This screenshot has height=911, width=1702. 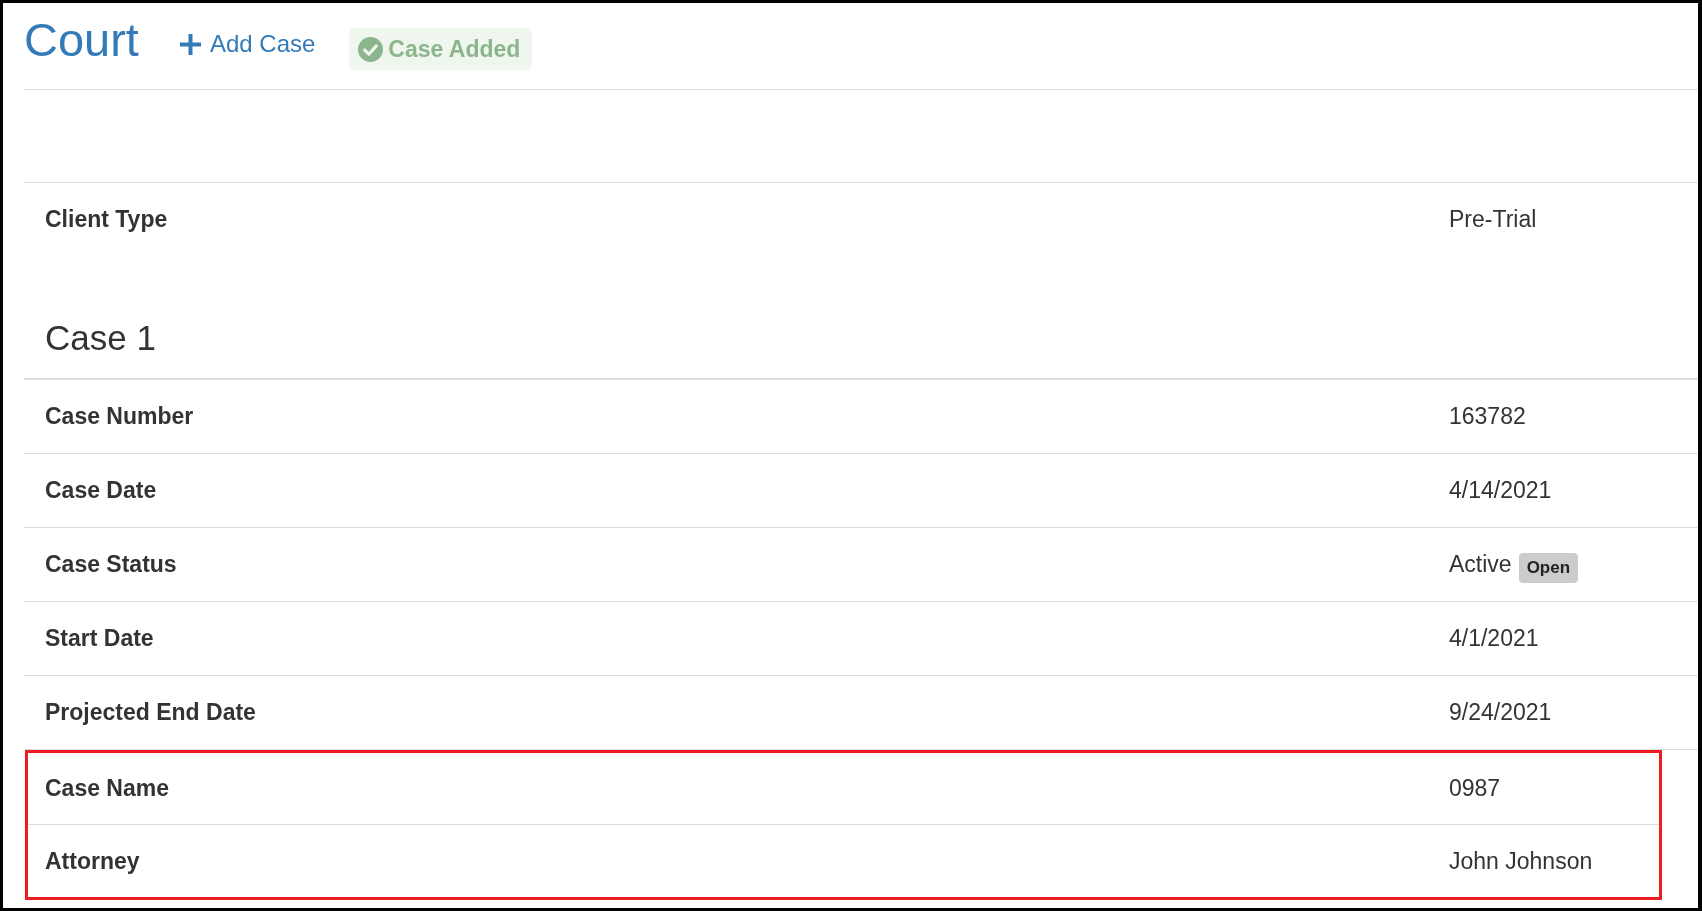 What do you see at coordinates (454, 49) in the screenshot?
I see `toast-text: Case Added` at bounding box center [454, 49].